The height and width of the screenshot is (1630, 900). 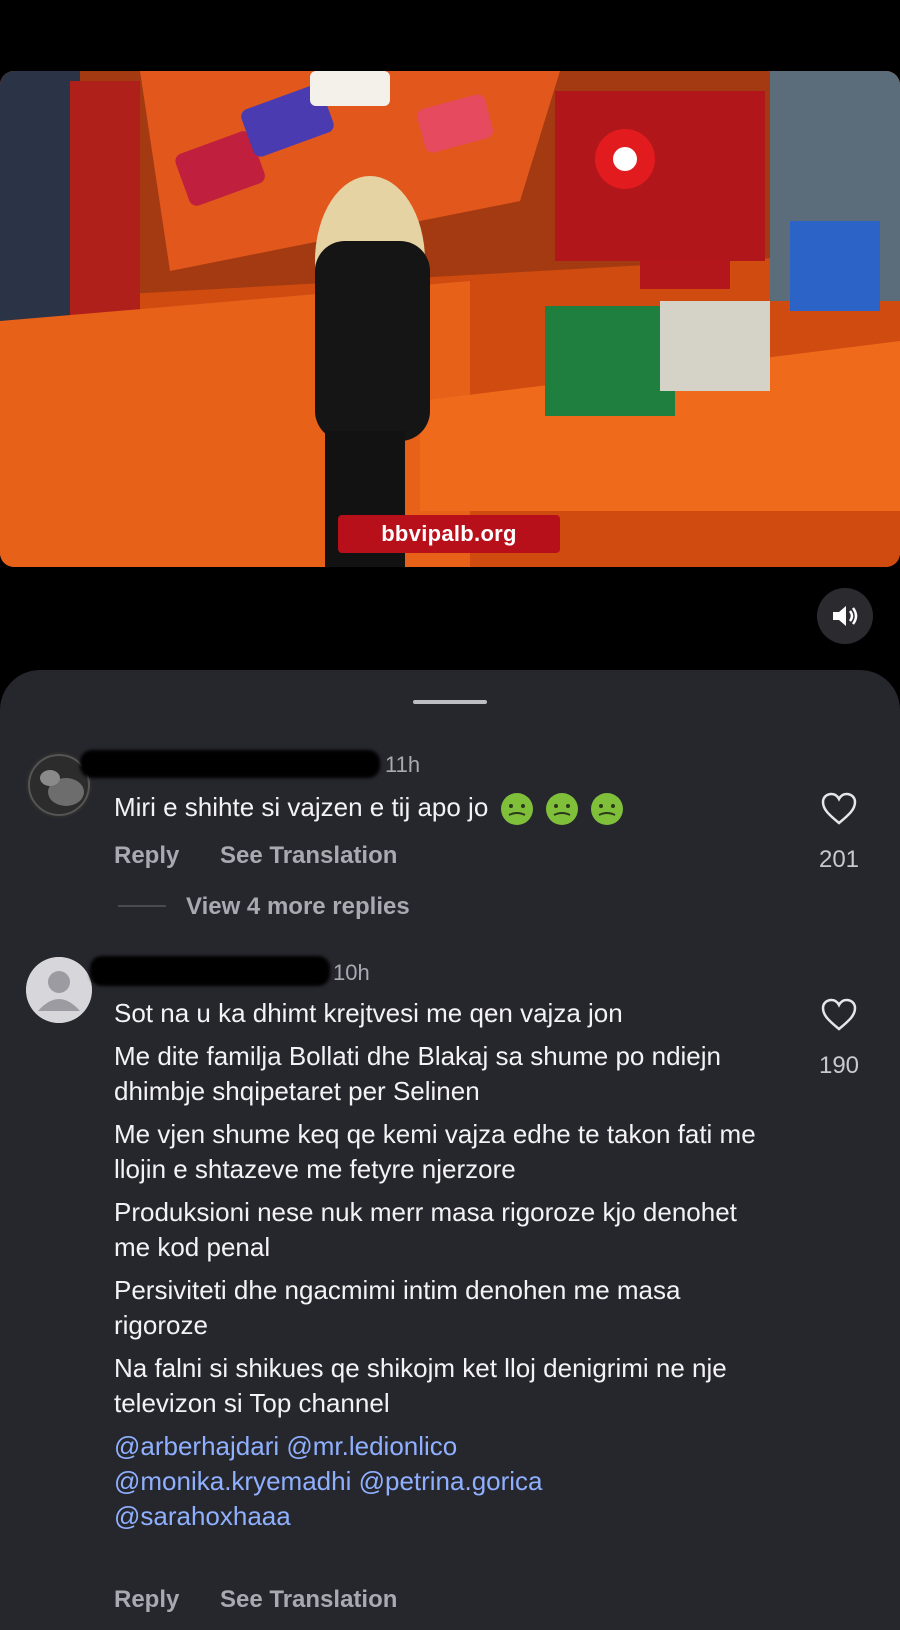 What do you see at coordinates (298, 907) in the screenshot?
I see `view-more-replies-button: View 4 more replies` at bounding box center [298, 907].